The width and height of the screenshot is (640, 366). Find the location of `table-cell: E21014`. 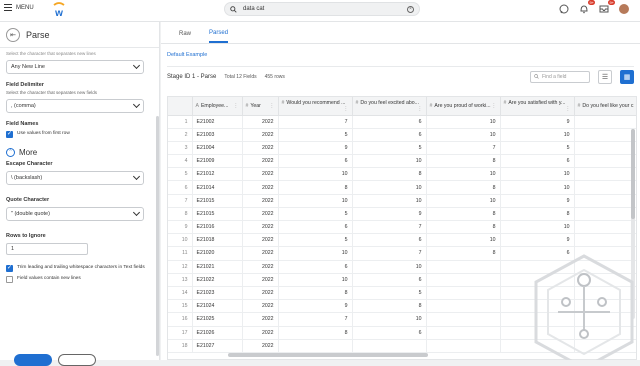

table-cell: E21014 is located at coordinates (217, 187).